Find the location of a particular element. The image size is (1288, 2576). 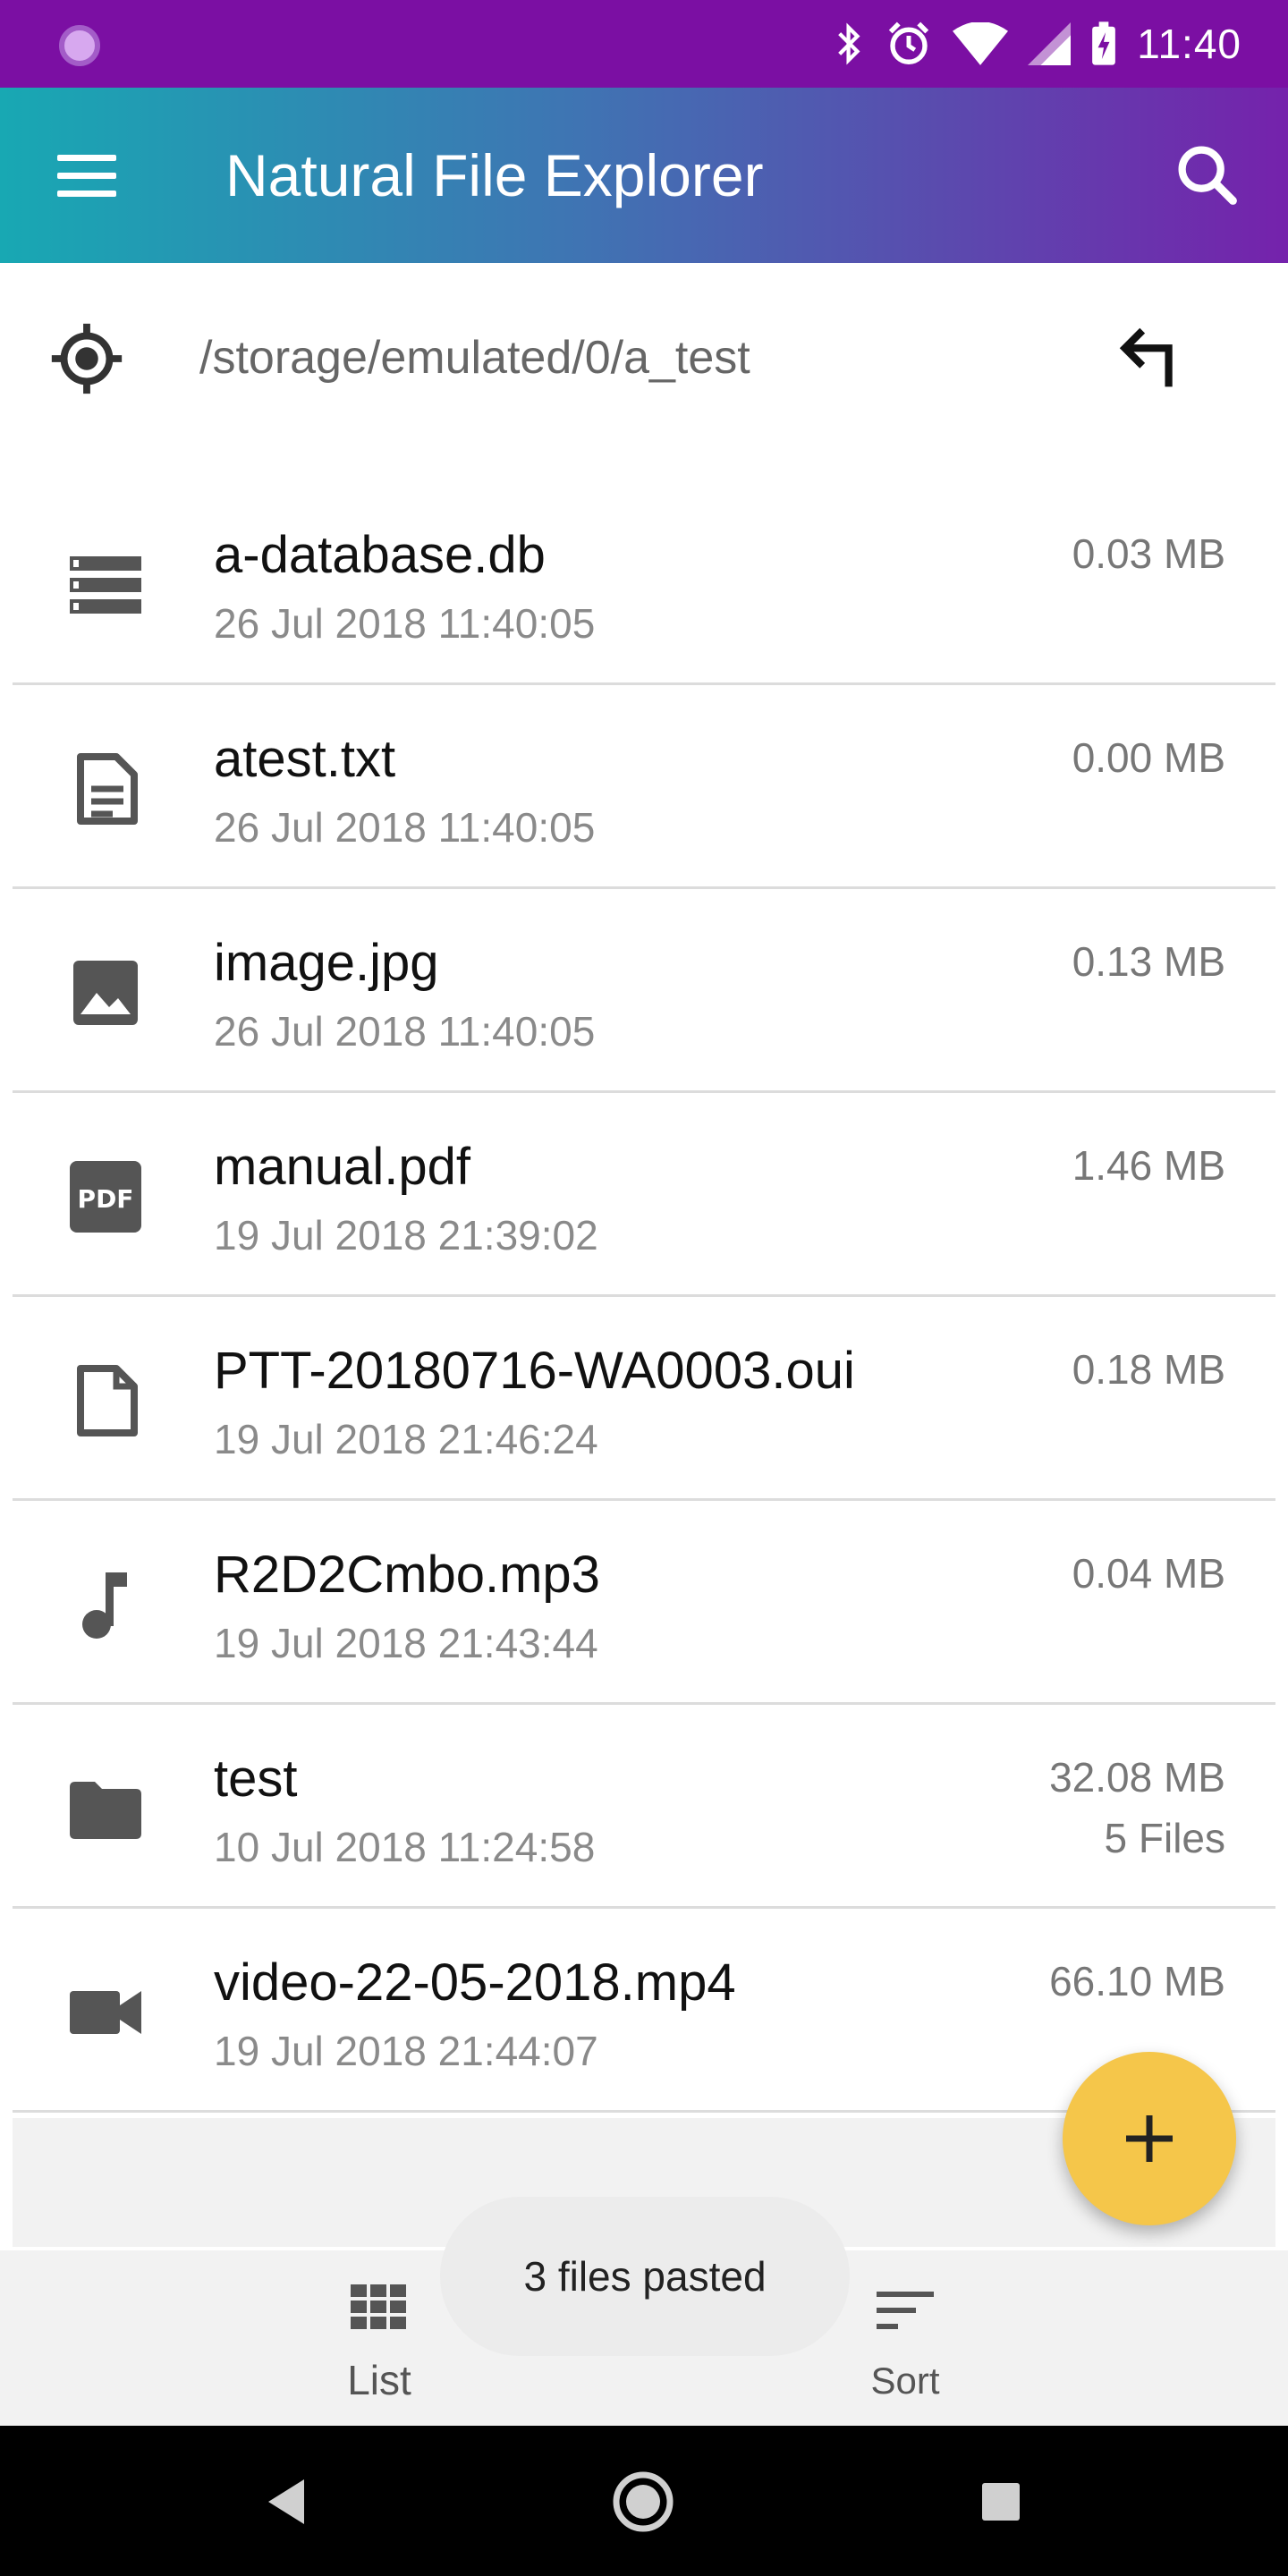

file-size: 0.04 MB is located at coordinates (1148, 1573).